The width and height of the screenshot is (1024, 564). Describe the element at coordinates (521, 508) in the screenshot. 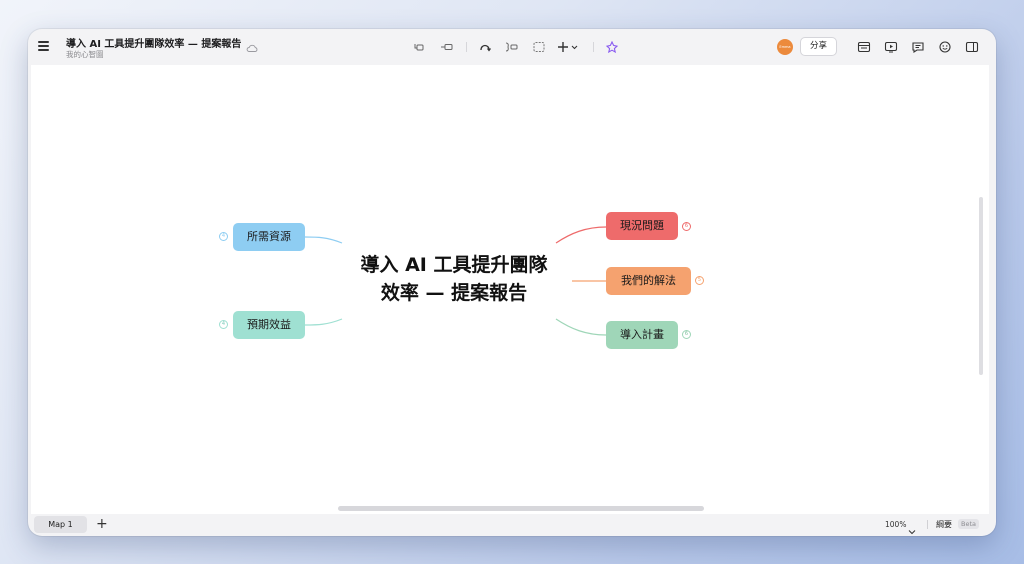

I see `horizontal-scrollbar` at that location.